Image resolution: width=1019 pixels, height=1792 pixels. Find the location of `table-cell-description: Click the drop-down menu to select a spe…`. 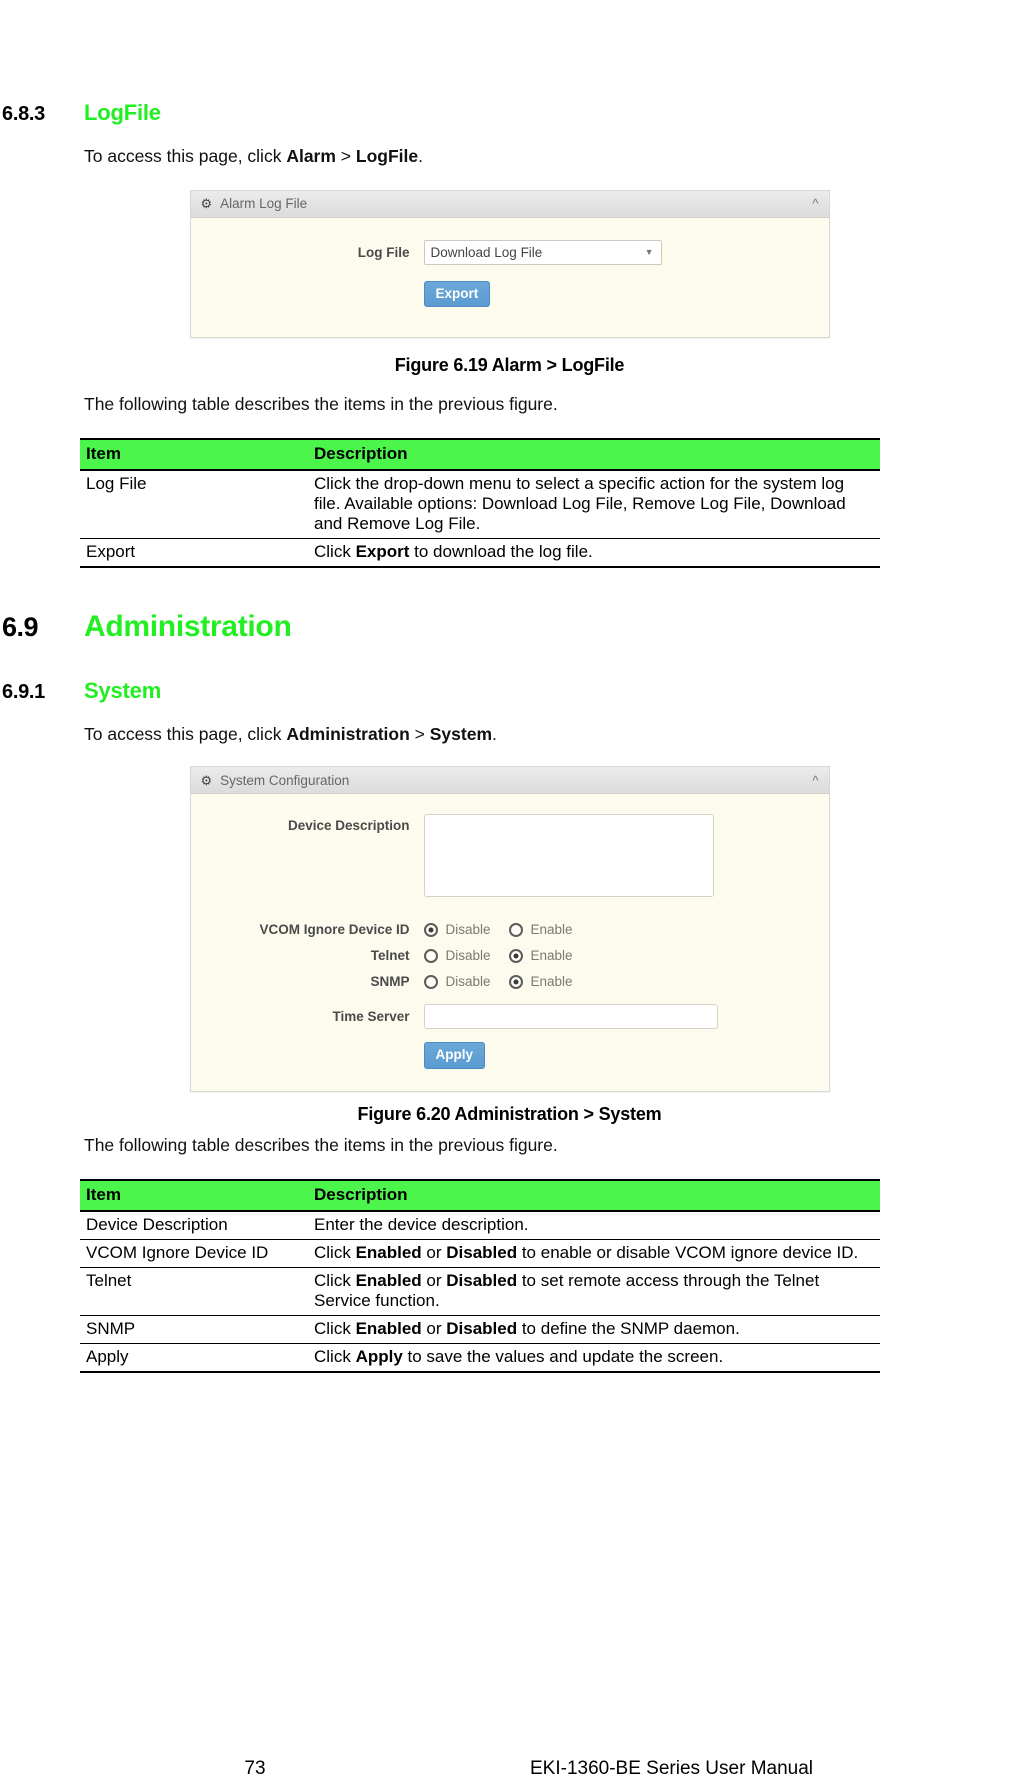

table-cell-description: Click the drop-down menu to select a spe… is located at coordinates (594, 505).